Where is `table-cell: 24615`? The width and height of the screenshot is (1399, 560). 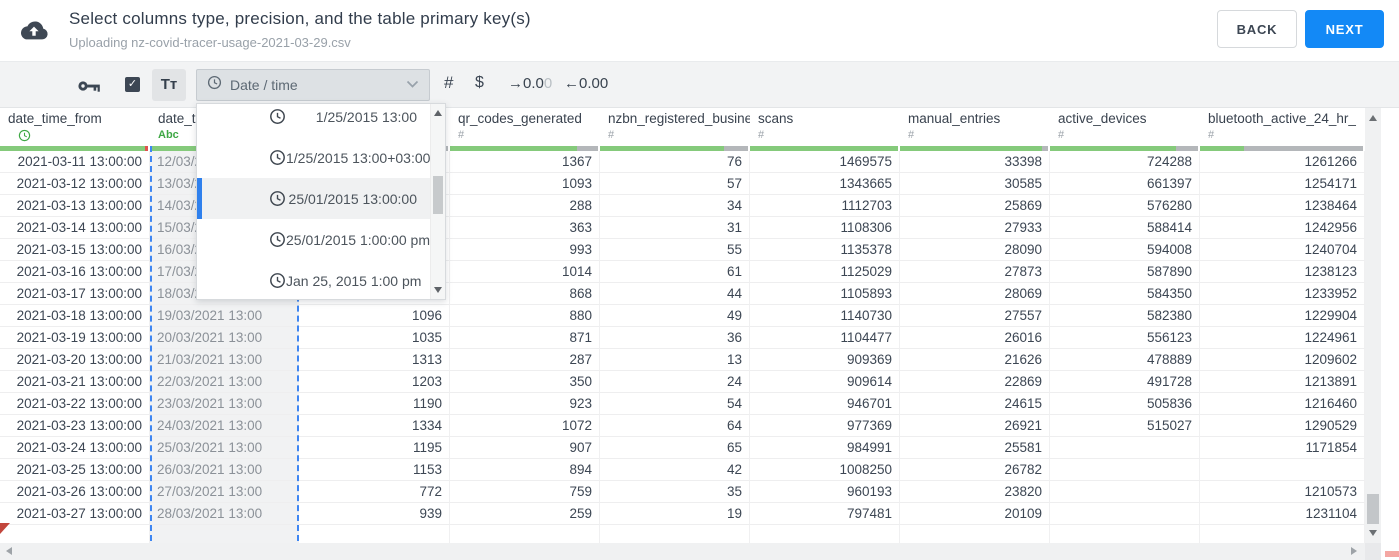 table-cell: 24615 is located at coordinates (975, 404).